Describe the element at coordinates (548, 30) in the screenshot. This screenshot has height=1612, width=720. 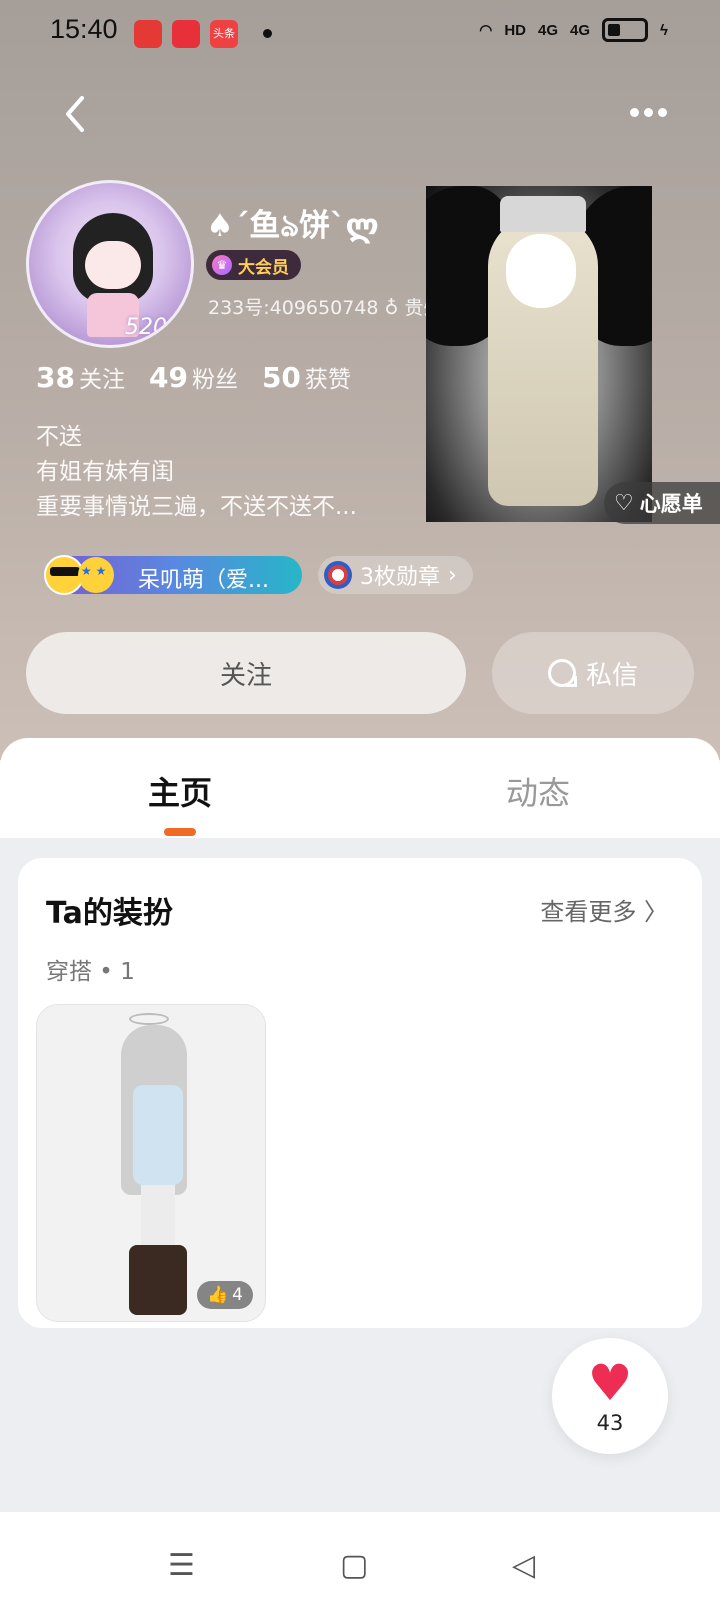
I see `signal-icon-1: 4G` at that location.